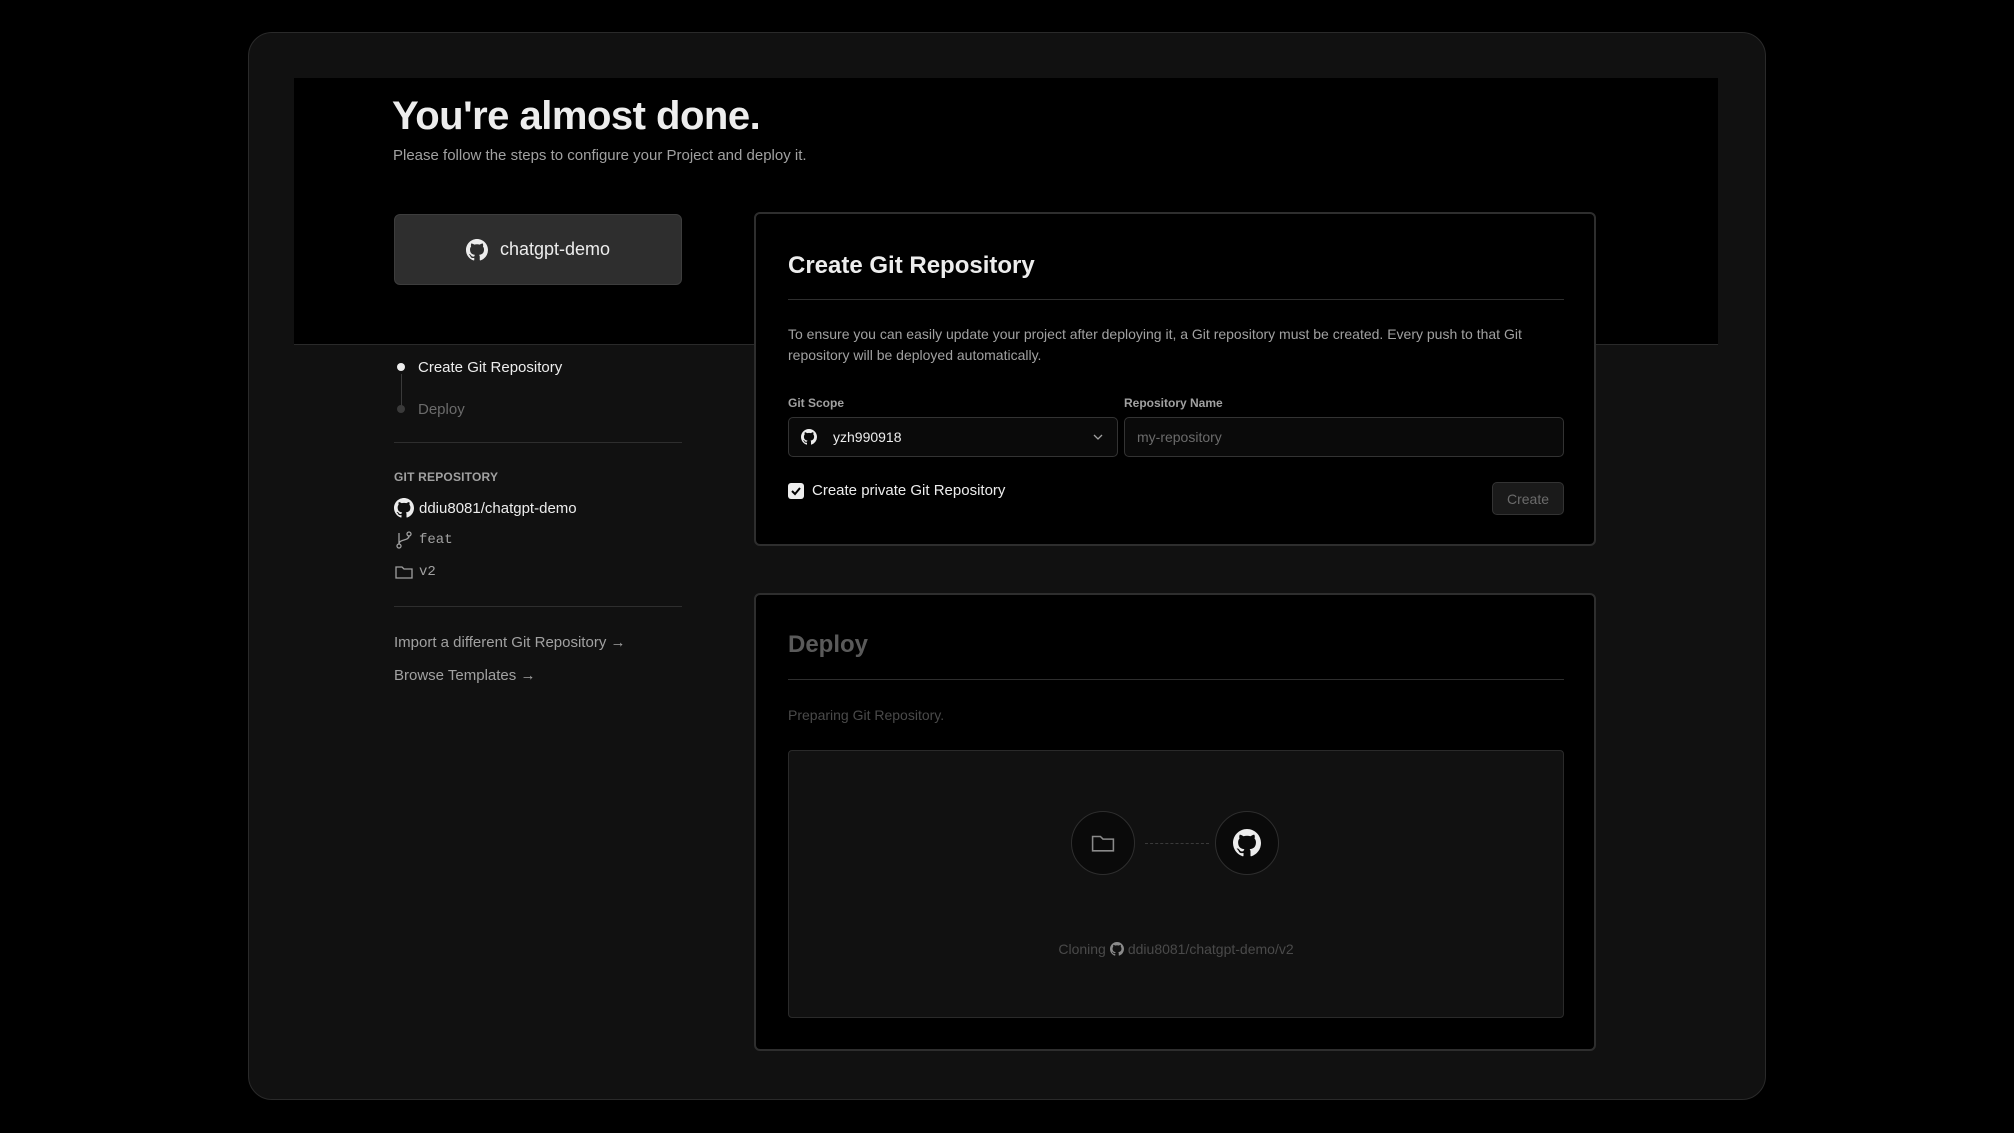 This screenshot has width=2014, height=1133. Describe the element at coordinates (509, 642) in the screenshot. I see `import-different-repo-link: Import a different Git Repository →` at that location.